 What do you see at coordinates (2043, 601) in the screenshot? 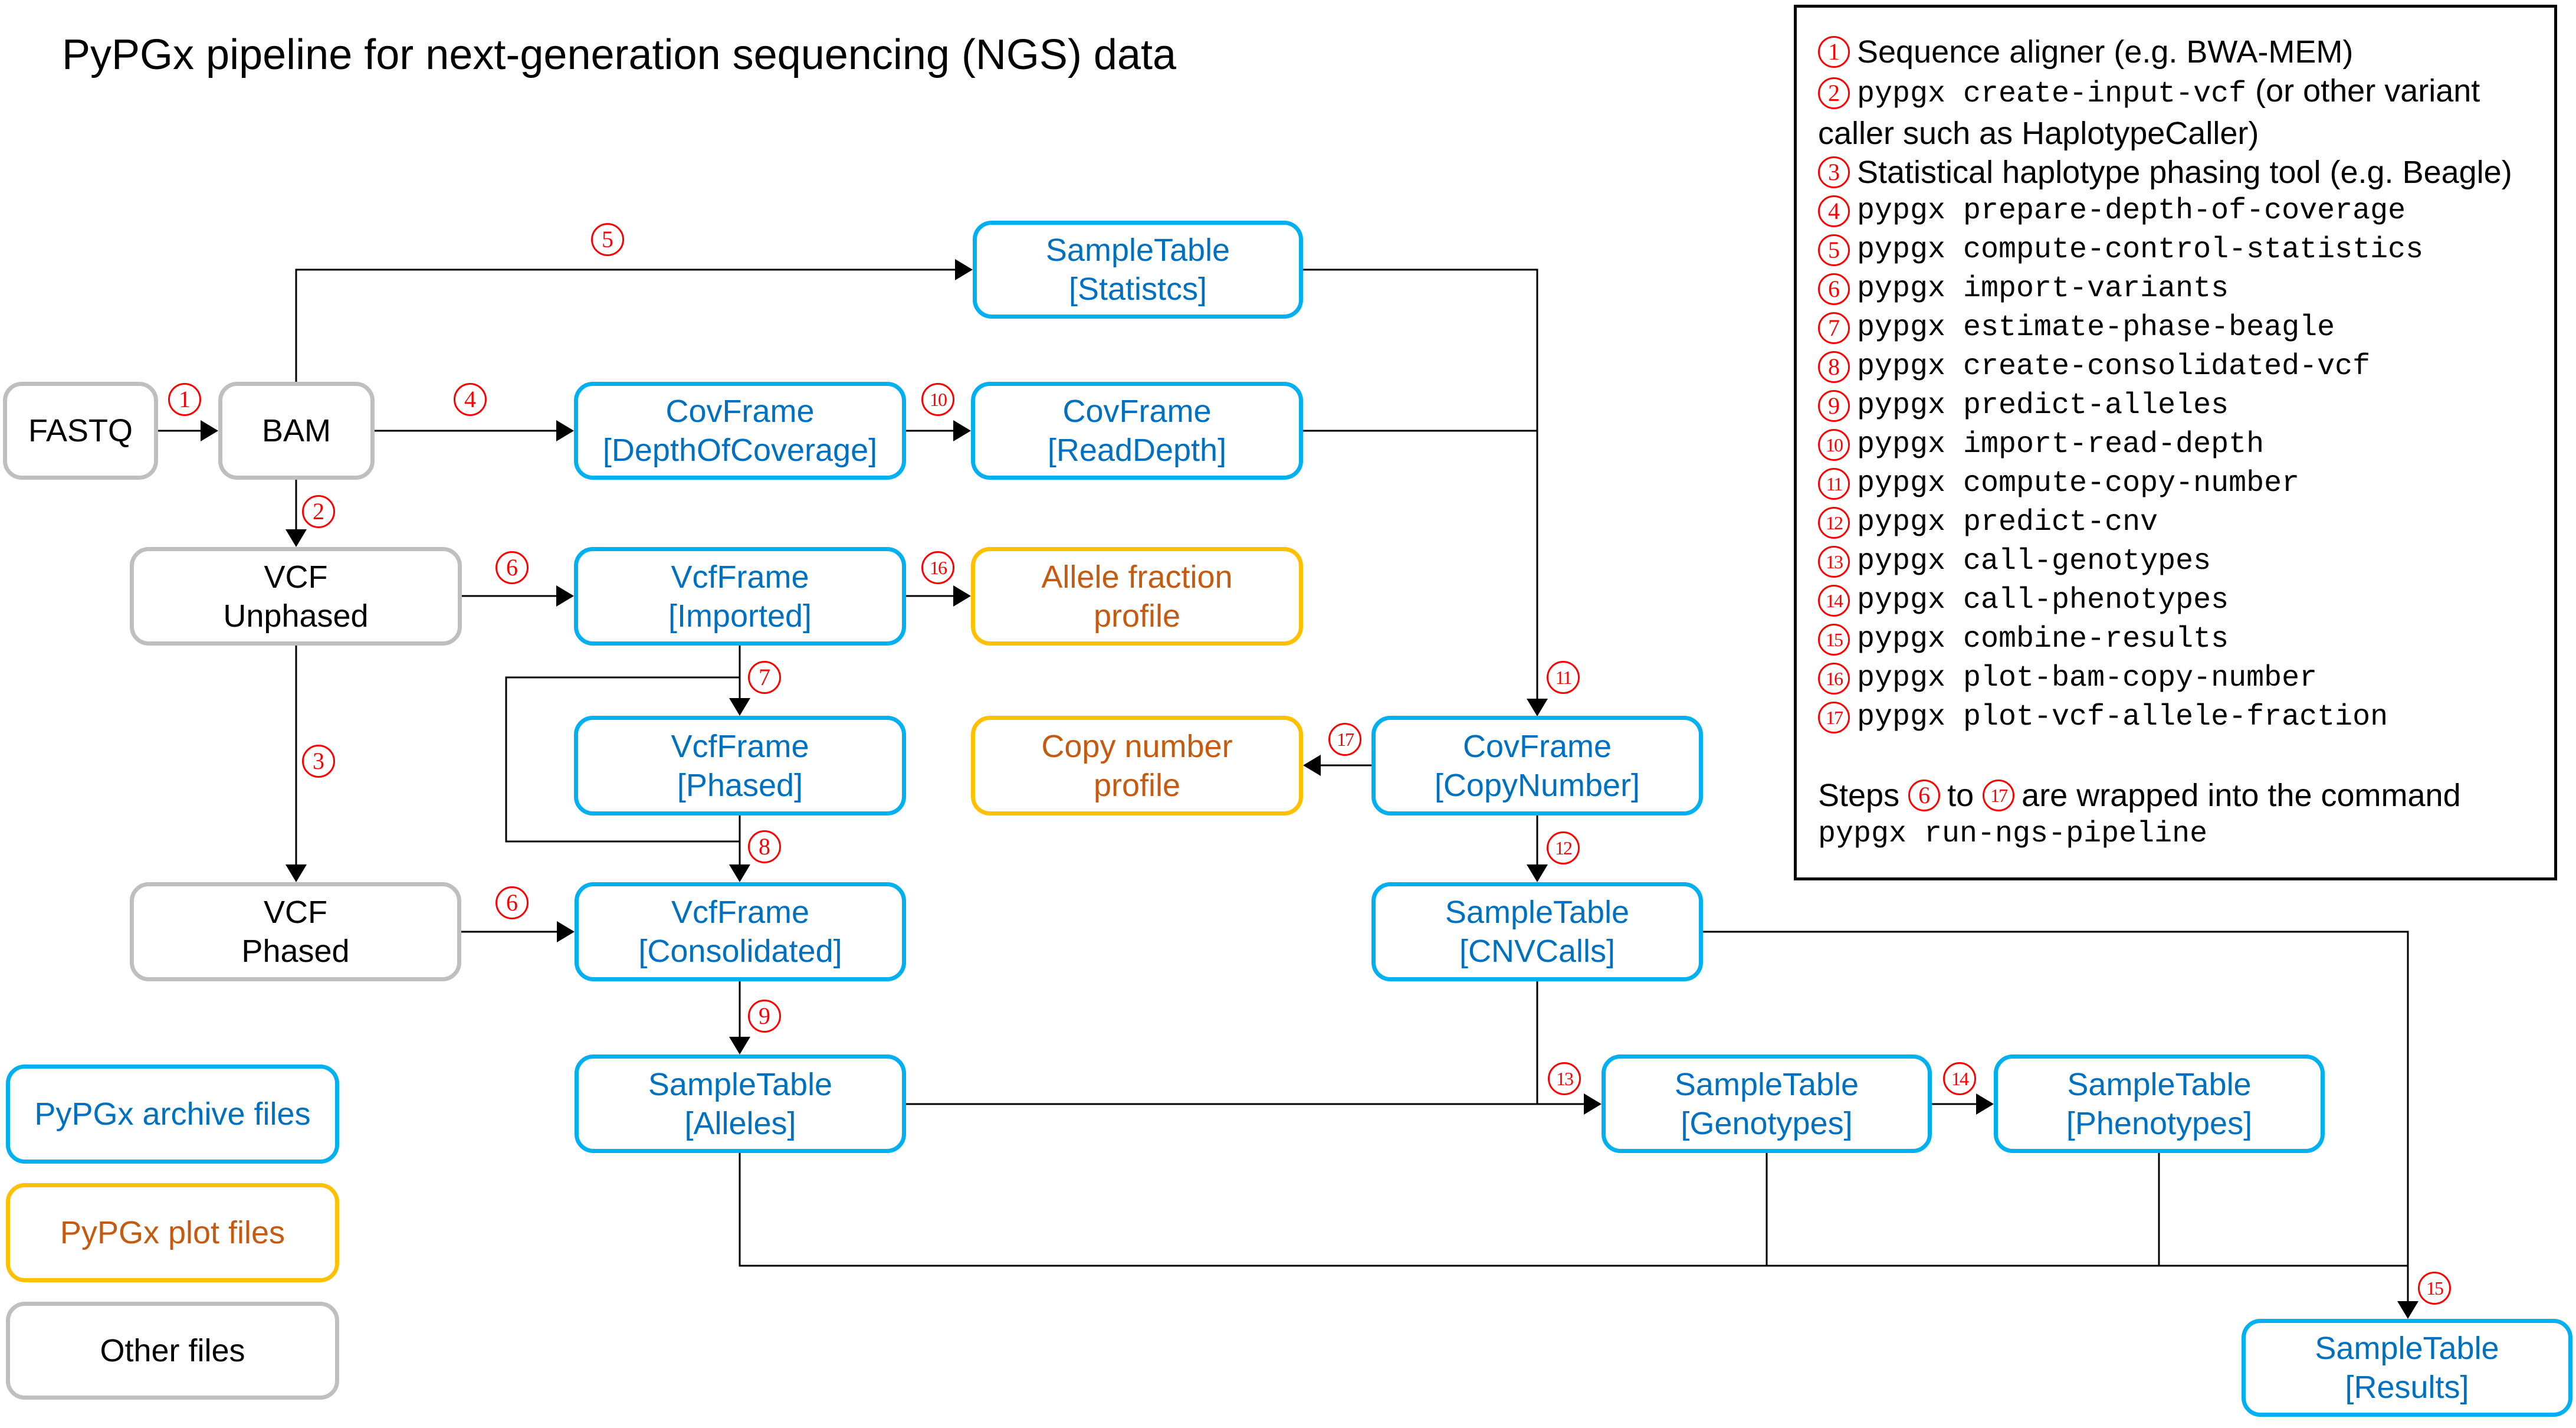
I see `step-command: pypgx call-phenotypes` at bounding box center [2043, 601].